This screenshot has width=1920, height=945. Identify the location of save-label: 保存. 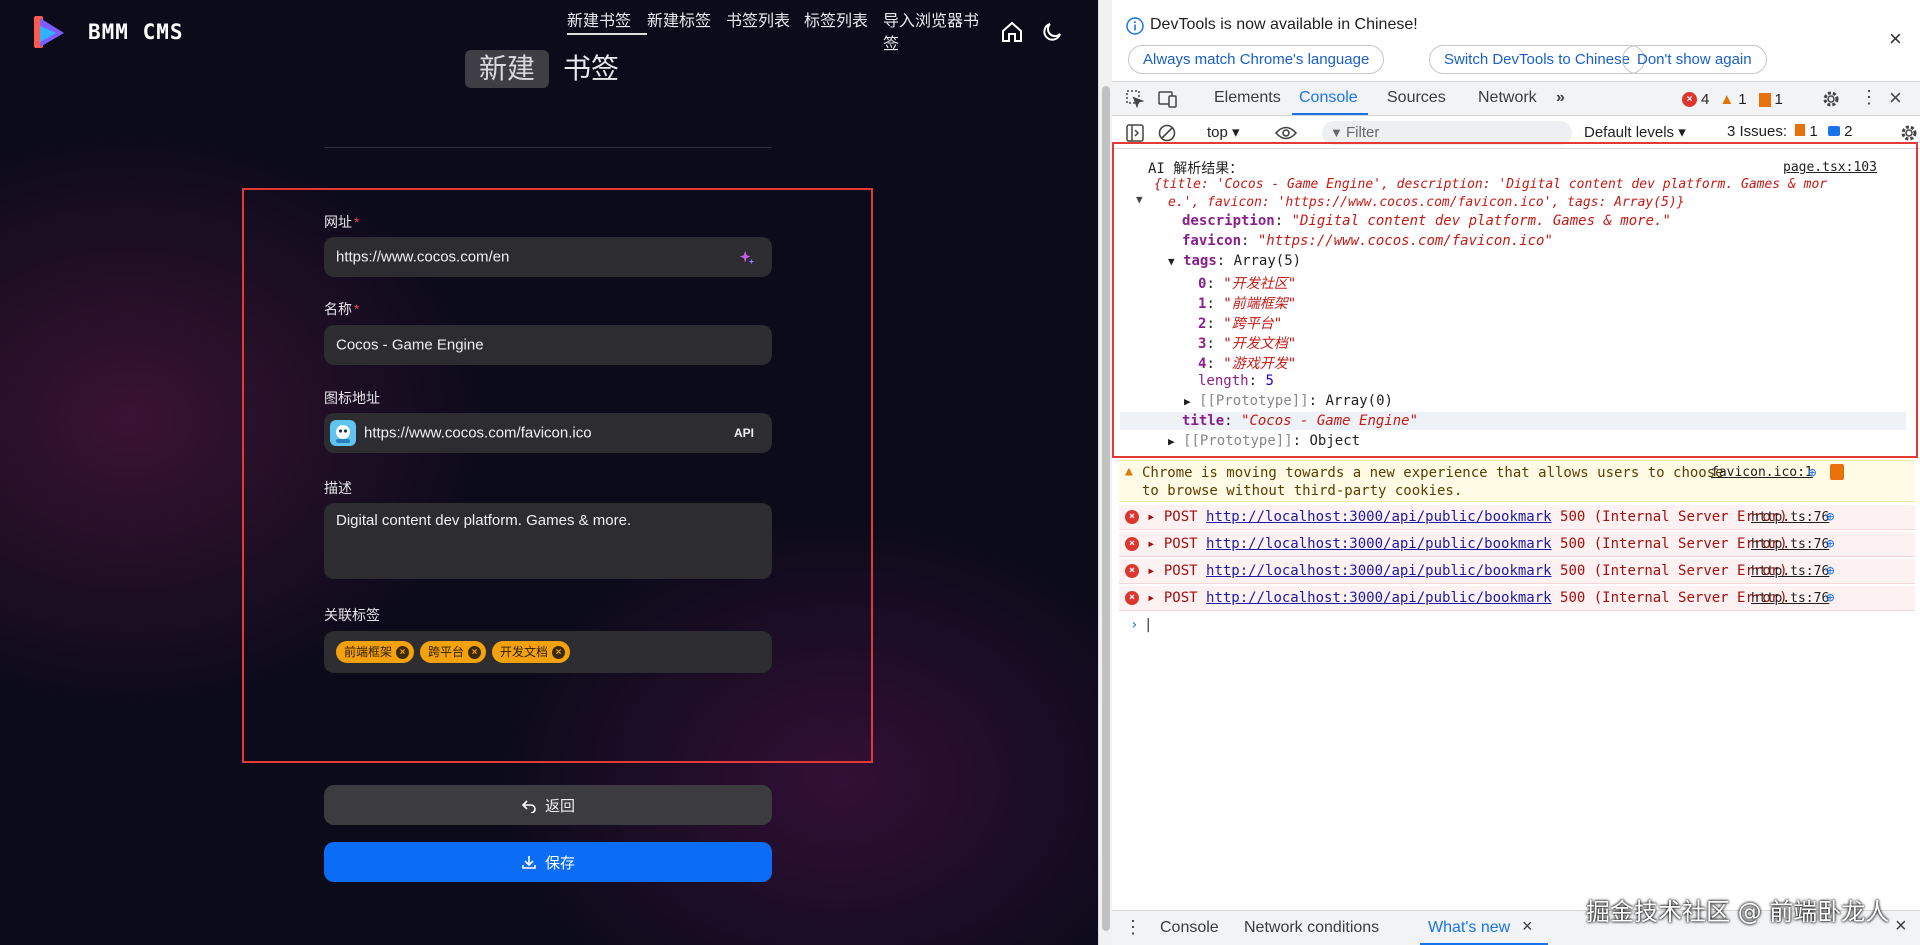
(559, 863).